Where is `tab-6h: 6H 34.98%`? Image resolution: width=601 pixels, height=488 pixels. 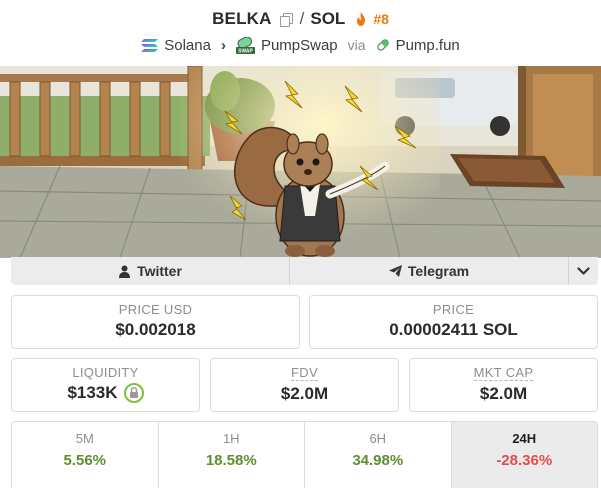
tab-6h: 6H 34.98% is located at coordinates (378, 455).